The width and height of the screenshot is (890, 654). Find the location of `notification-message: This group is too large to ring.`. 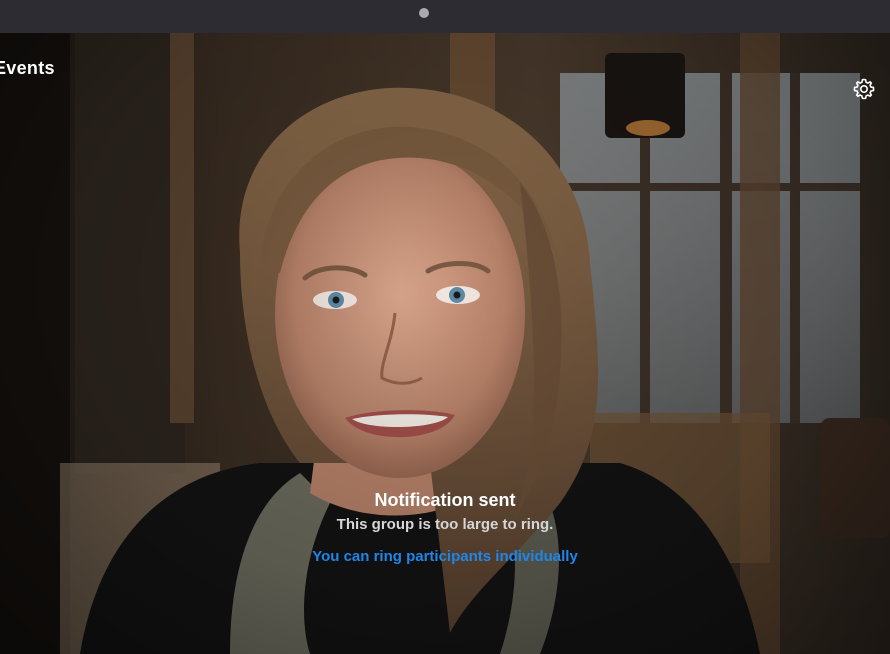

notification-message: This group is too large to ring. is located at coordinates (445, 524).